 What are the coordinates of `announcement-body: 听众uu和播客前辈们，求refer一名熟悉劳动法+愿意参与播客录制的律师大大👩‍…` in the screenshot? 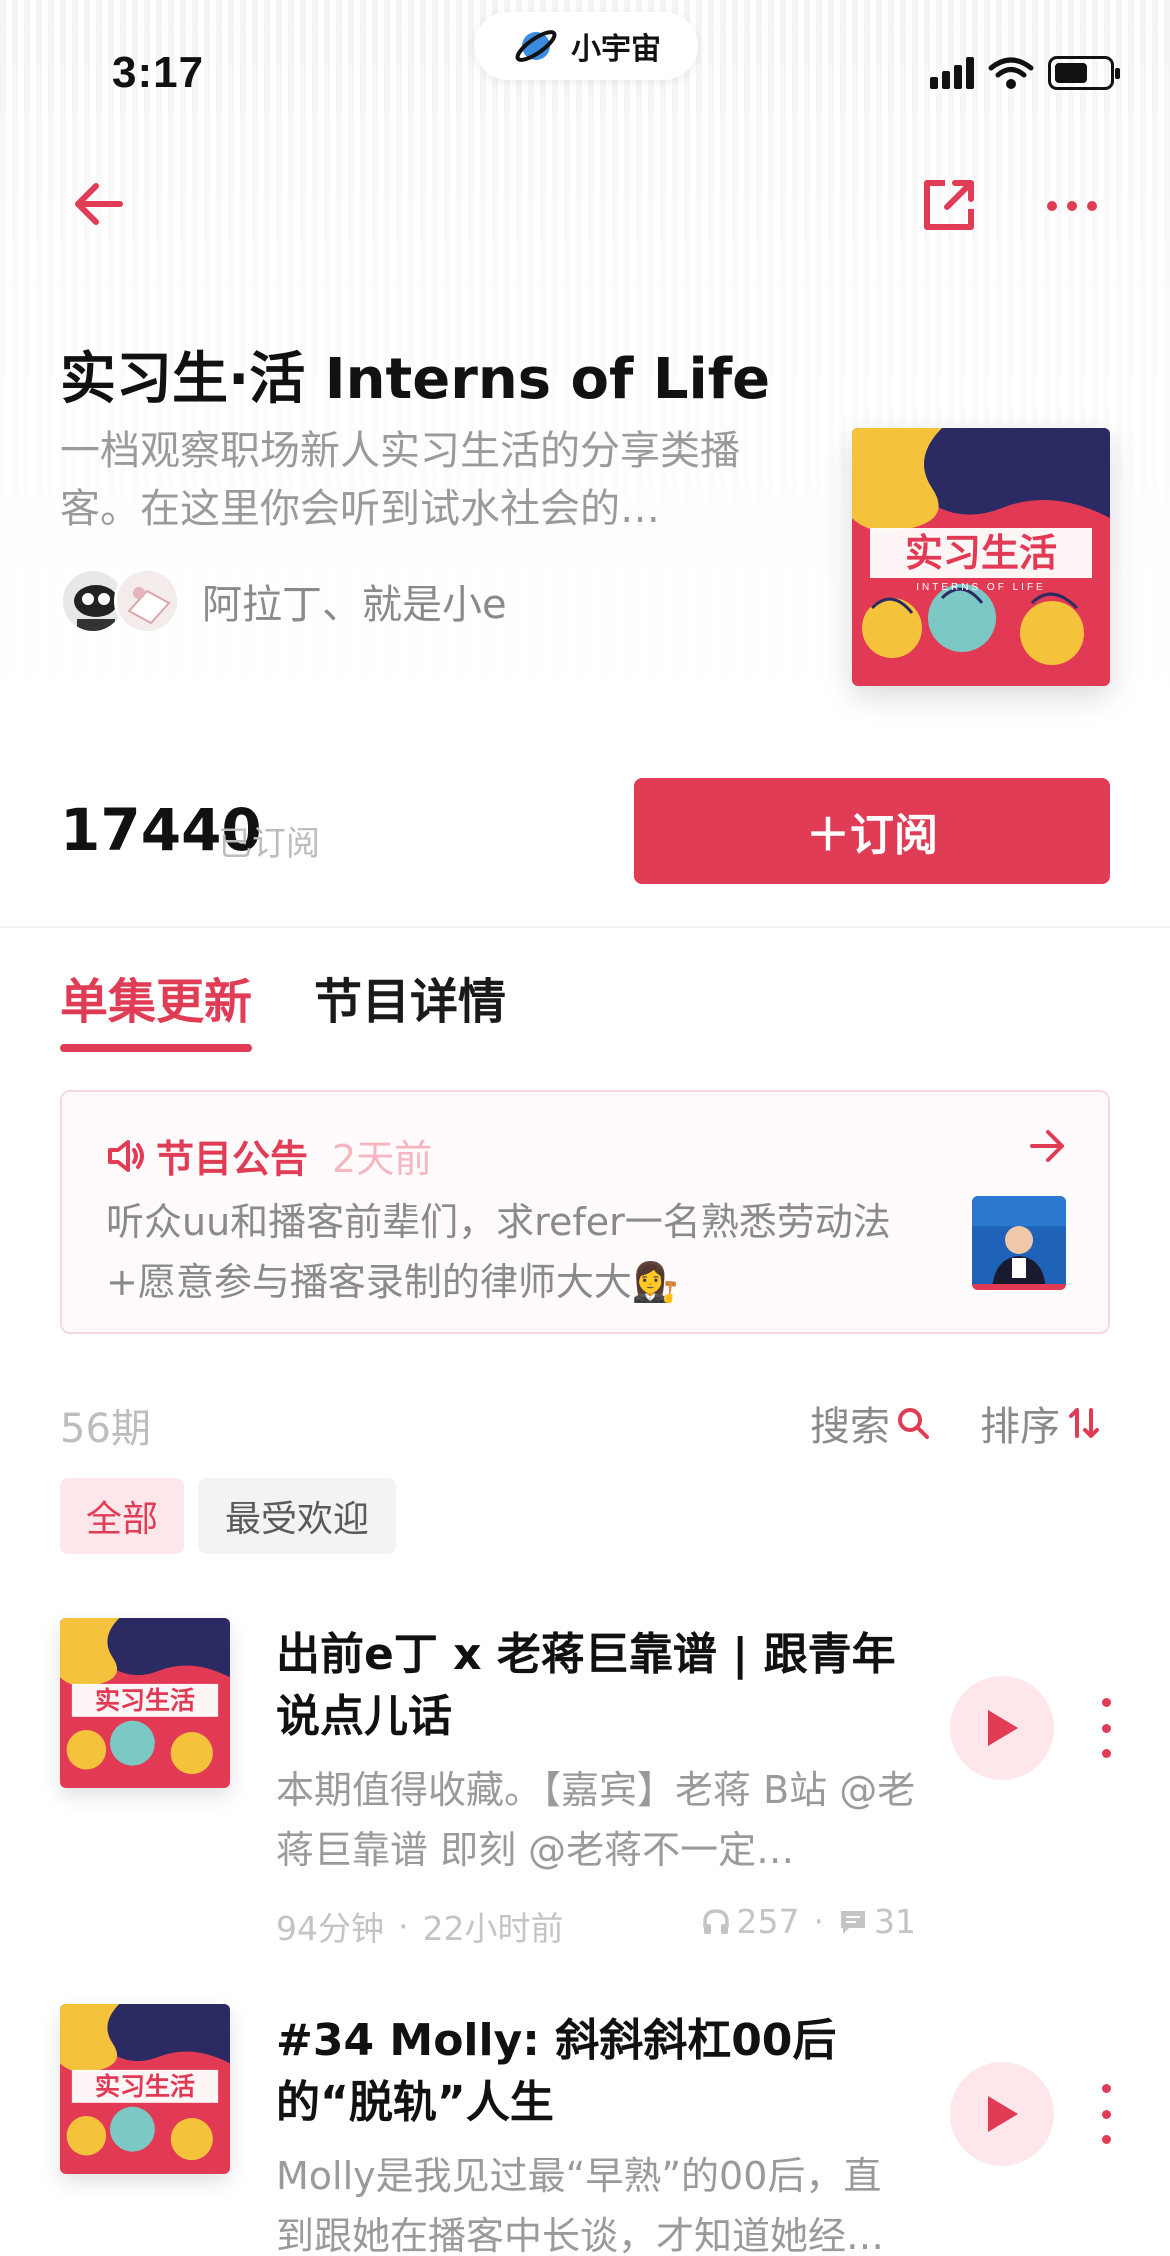 It's located at (498, 1252).